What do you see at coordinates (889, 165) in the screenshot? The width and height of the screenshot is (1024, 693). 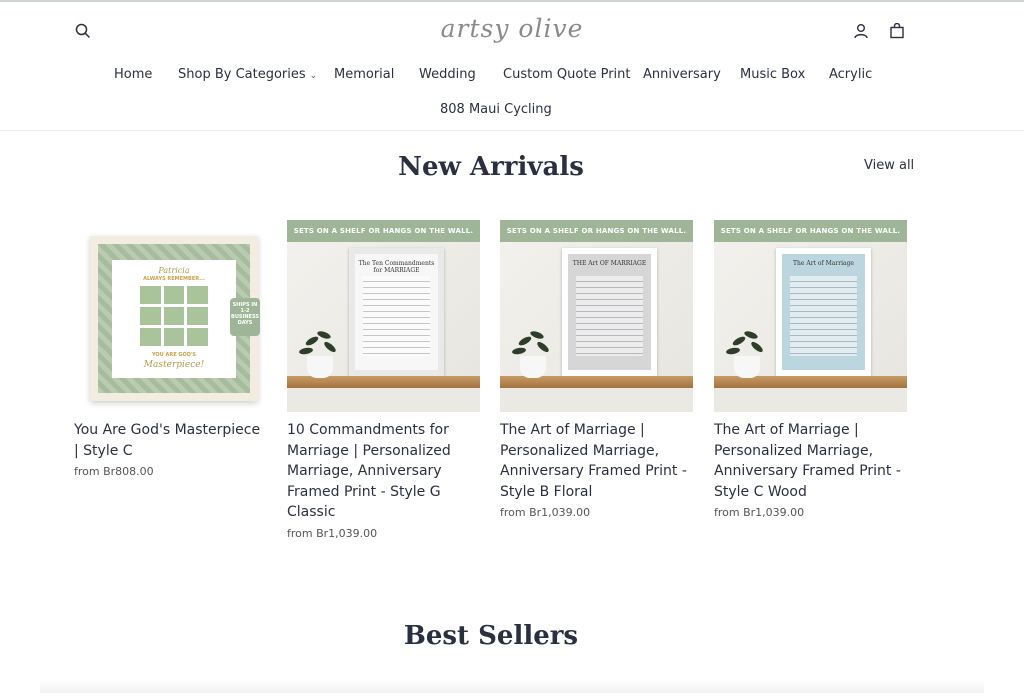 I see `view-all-link: View all` at bounding box center [889, 165].